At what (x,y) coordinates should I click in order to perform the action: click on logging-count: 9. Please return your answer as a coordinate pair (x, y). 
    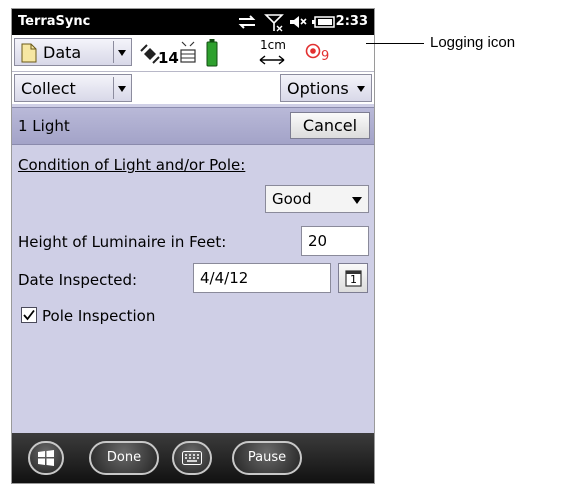
    Looking at the image, I should click on (325, 56).